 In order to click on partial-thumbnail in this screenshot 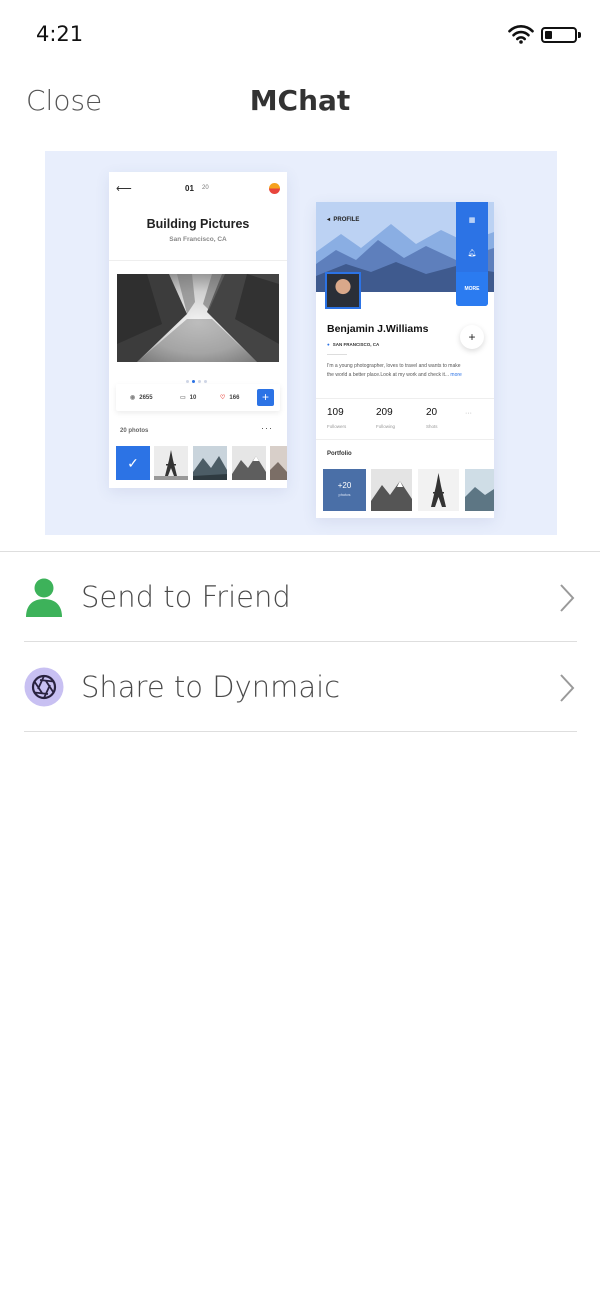, I will do `click(278, 463)`.